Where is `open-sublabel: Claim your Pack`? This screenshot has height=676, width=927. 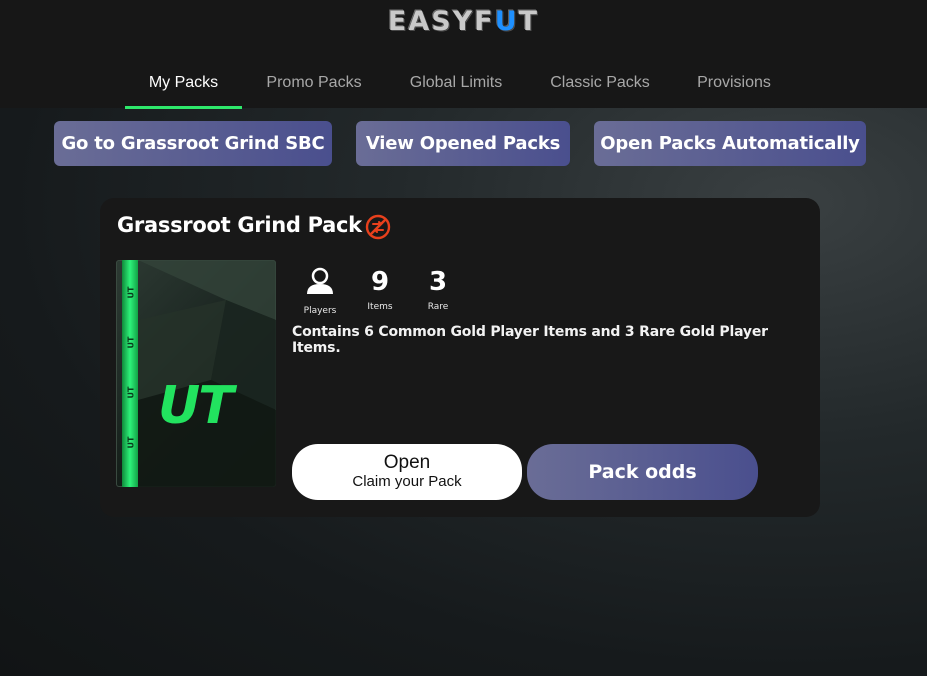 open-sublabel: Claim your Pack is located at coordinates (407, 481).